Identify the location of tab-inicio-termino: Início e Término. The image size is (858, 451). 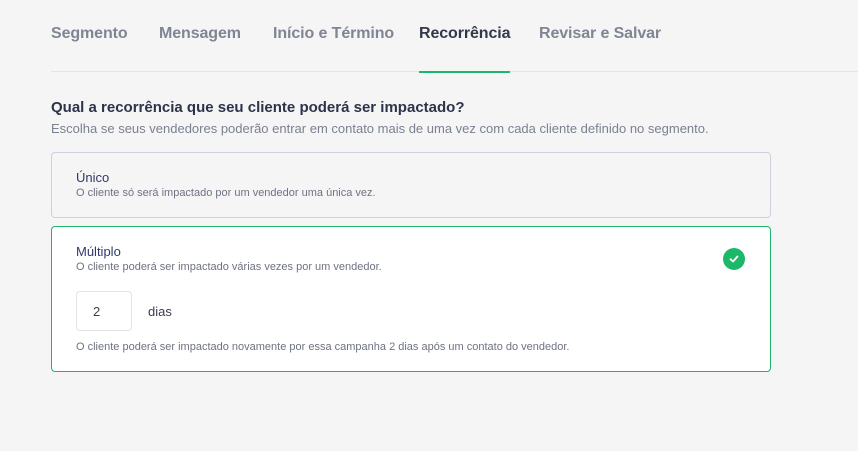
(333, 48).